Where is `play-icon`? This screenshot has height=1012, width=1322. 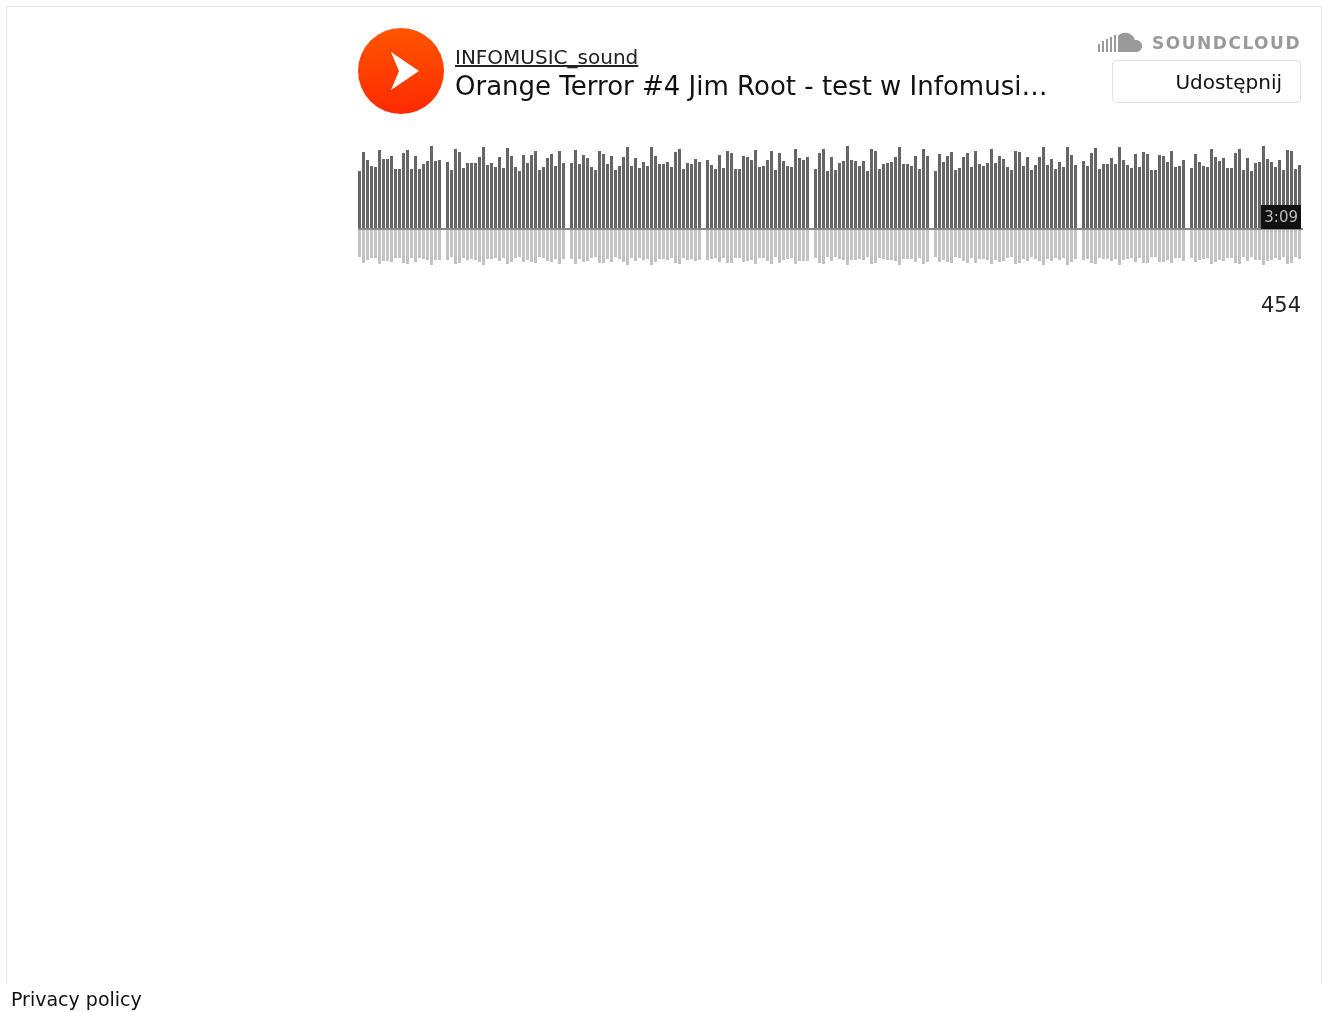
play-icon is located at coordinates (404, 71).